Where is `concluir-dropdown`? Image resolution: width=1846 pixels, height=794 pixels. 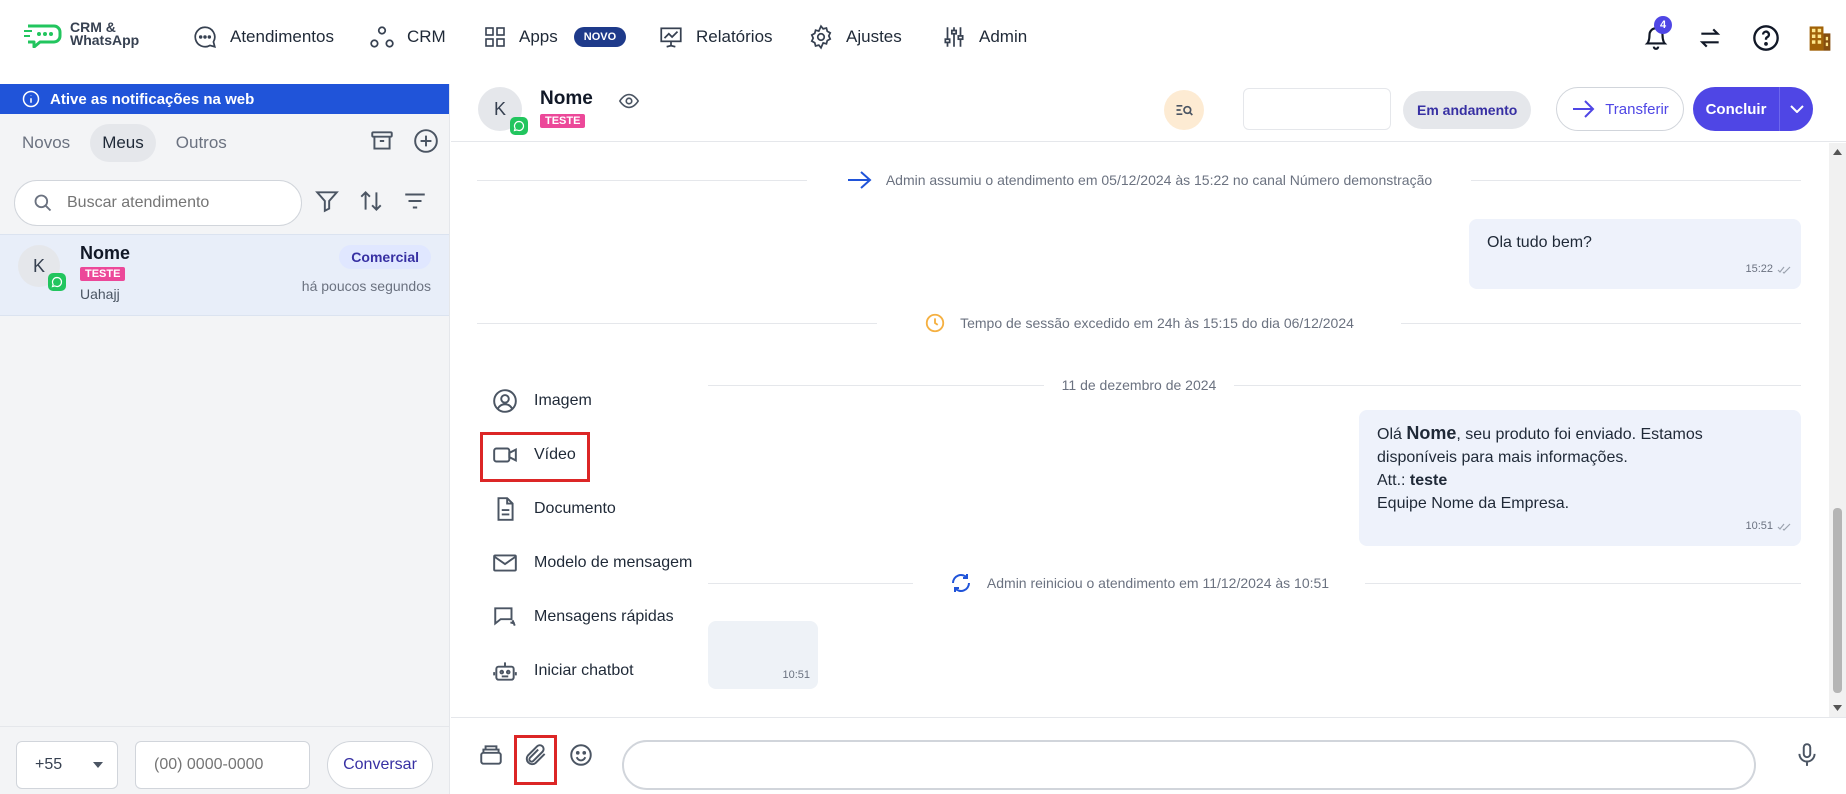
concluir-dropdown is located at coordinates (1796, 109).